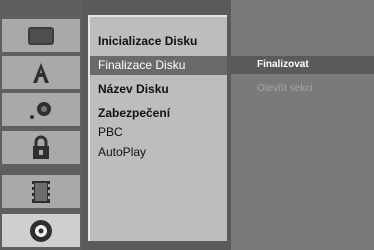 Image resolution: width=374 pixels, height=250 pixels. I want to click on menu-item-initialize-disc: Inicializace Disku, so click(158, 41).